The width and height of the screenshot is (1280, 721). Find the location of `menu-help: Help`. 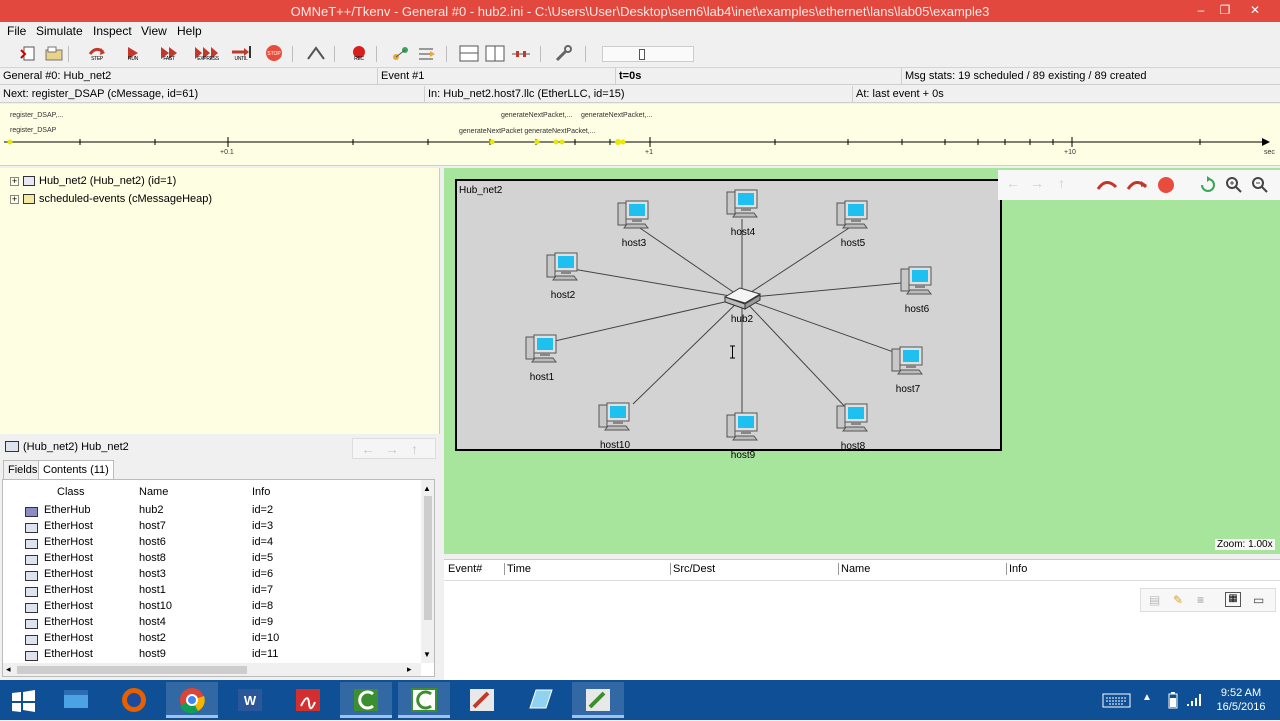

menu-help: Help is located at coordinates (189, 31).